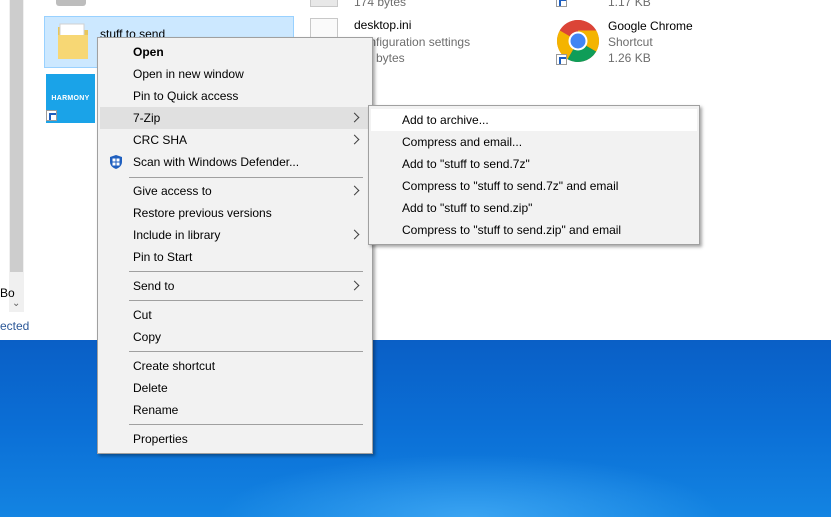  What do you see at coordinates (116, 162) in the screenshot?
I see `windows-defender-icon` at bounding box center [116, 162].